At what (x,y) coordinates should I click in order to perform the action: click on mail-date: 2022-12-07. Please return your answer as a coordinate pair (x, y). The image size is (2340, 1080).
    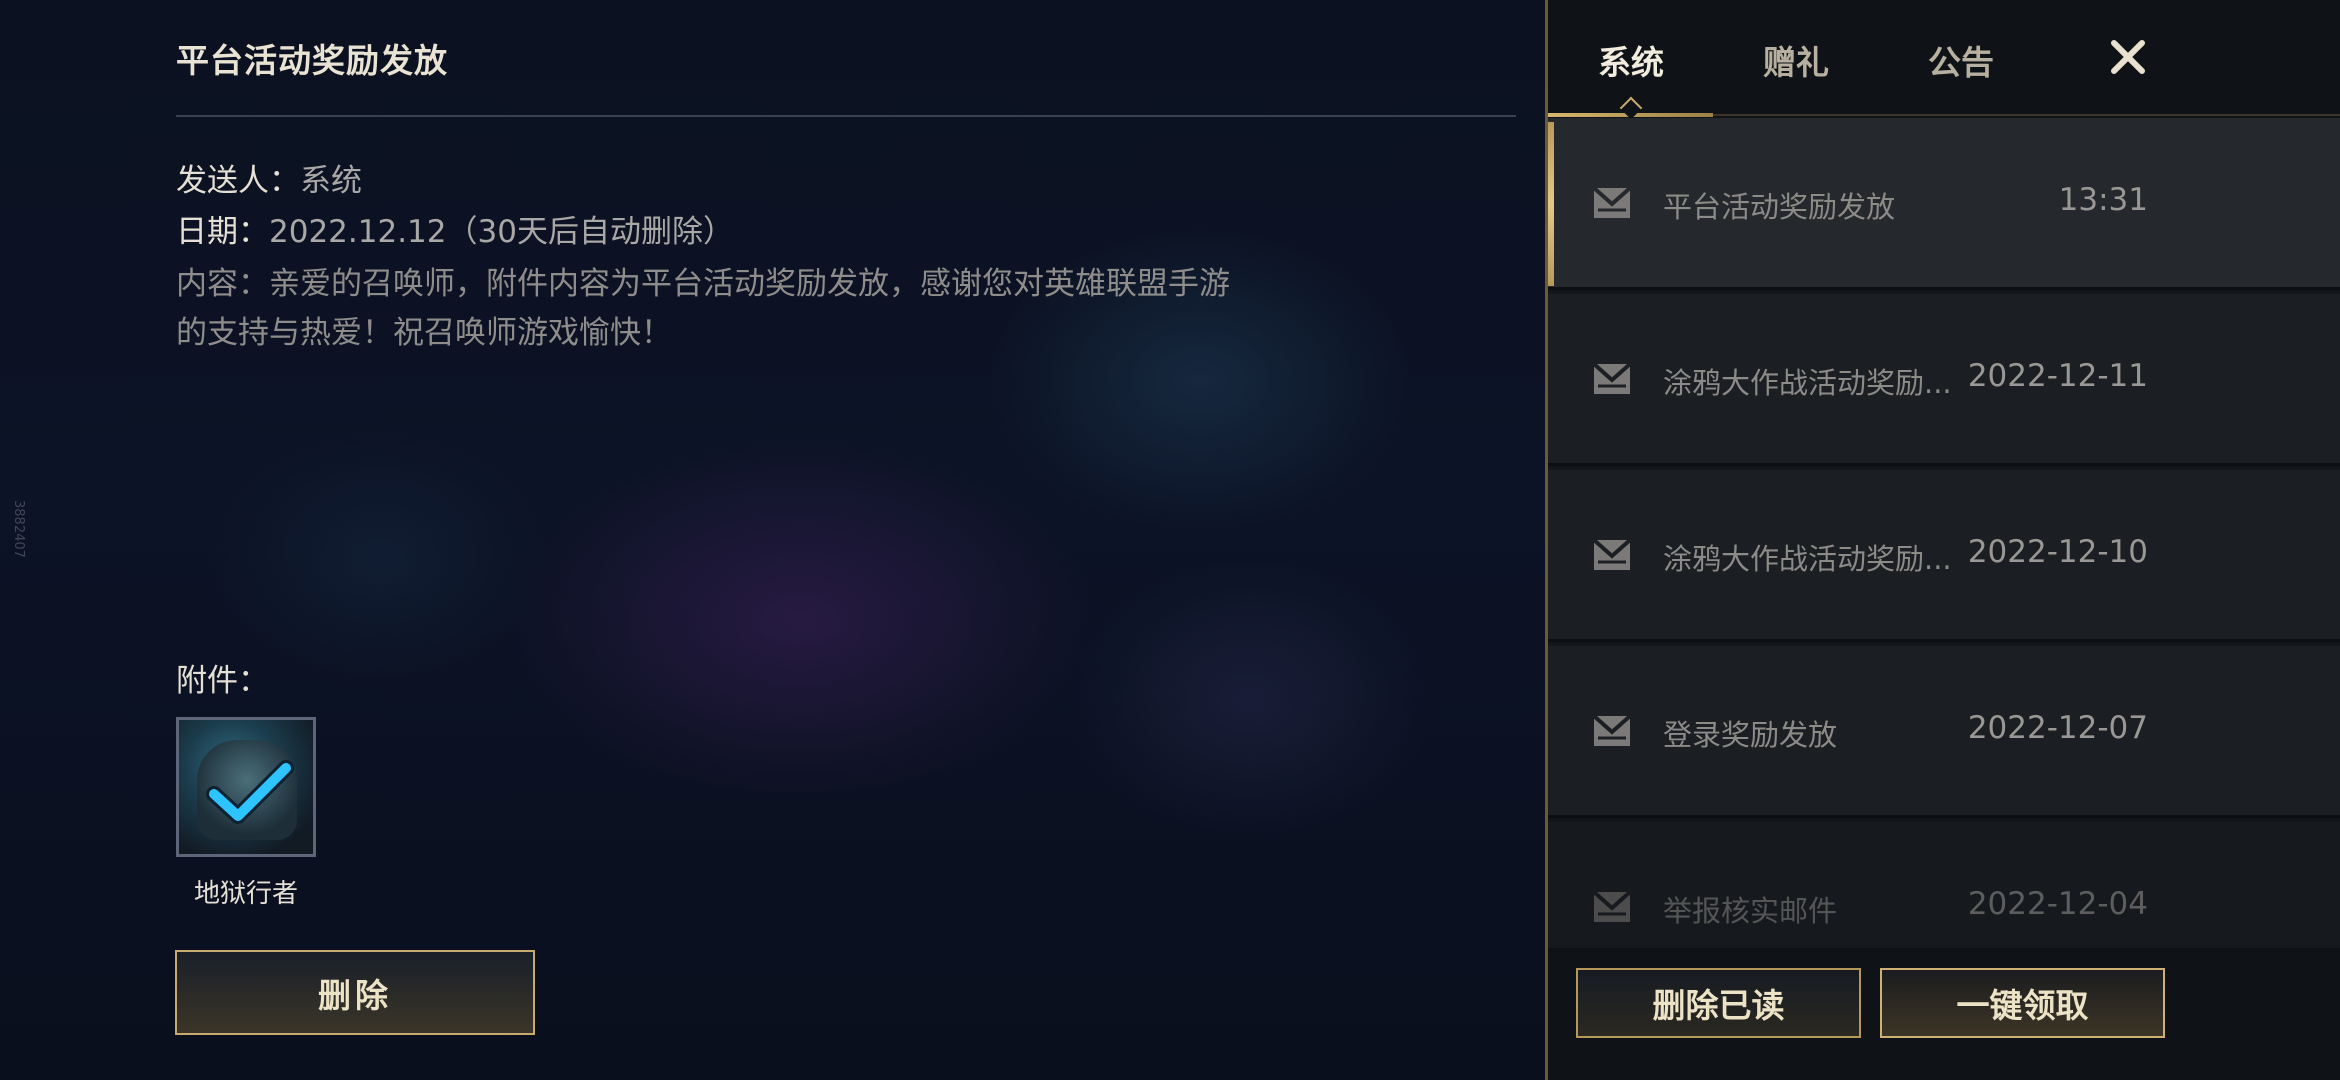
    Looking at the image, I should click on (2057, 728).